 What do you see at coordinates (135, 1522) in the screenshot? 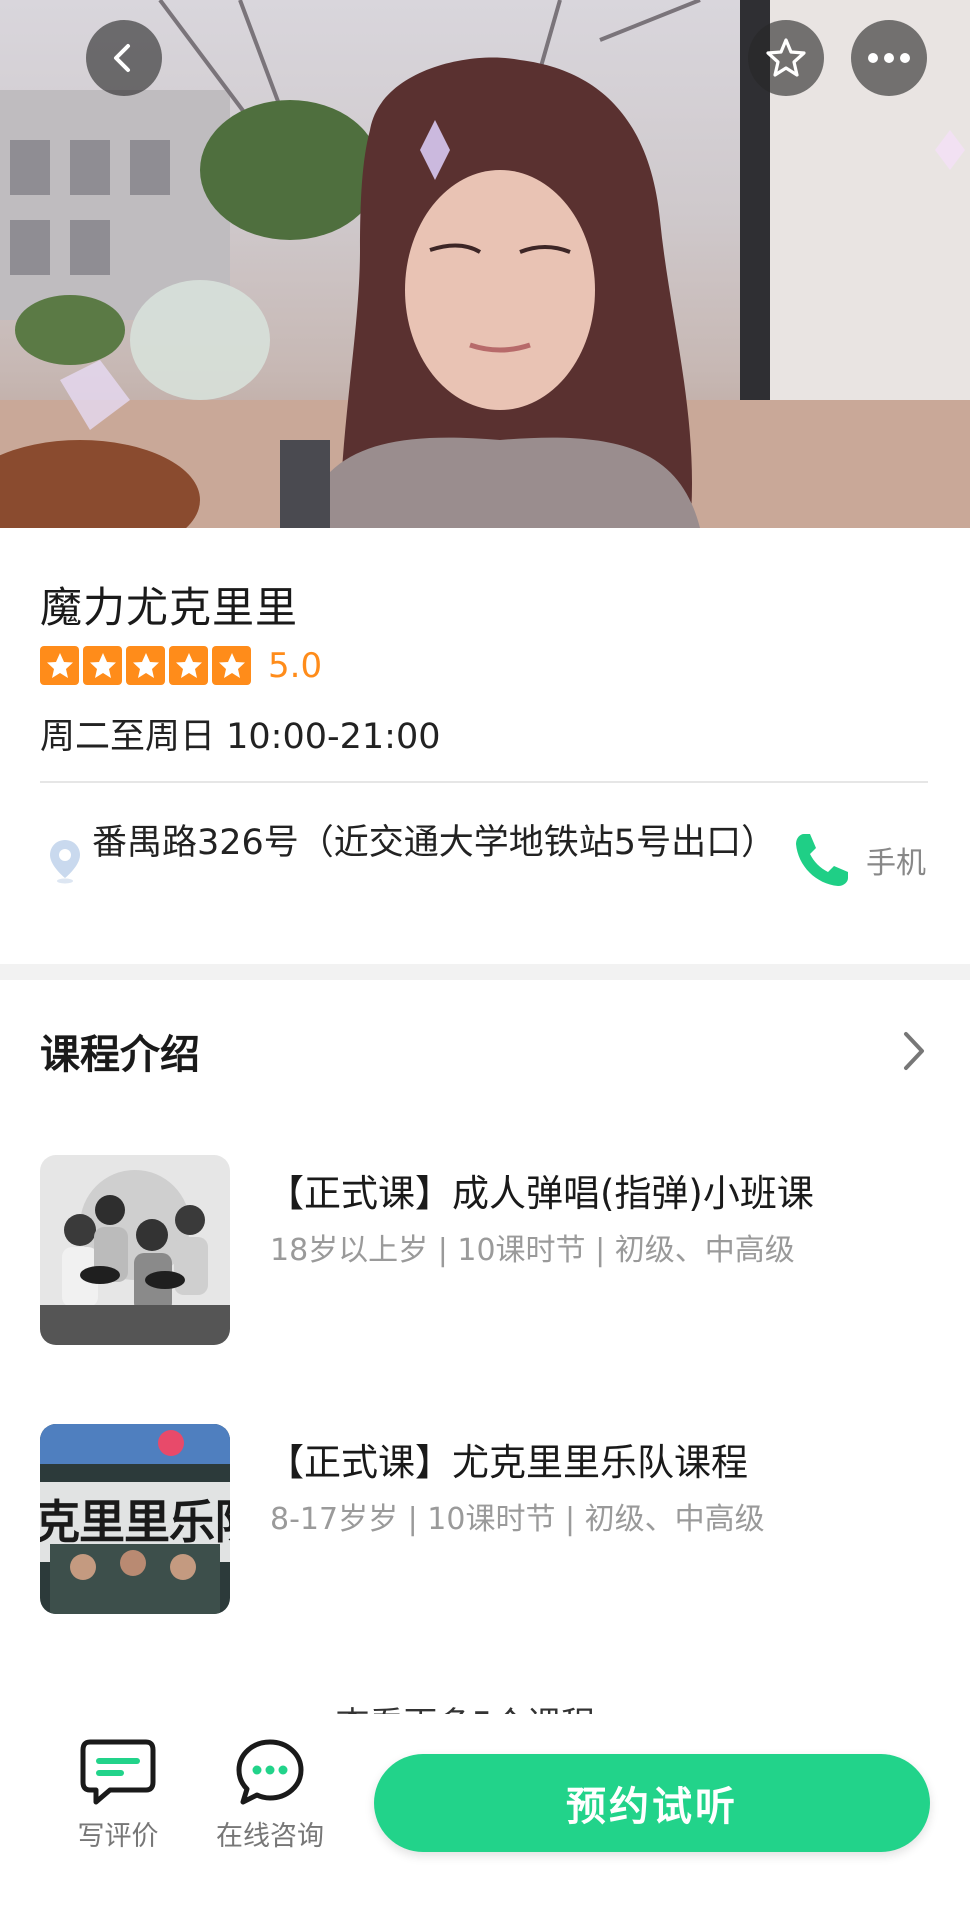
I see `course-banner-text: 克里里乐队` at bounding box center [135, 1522].